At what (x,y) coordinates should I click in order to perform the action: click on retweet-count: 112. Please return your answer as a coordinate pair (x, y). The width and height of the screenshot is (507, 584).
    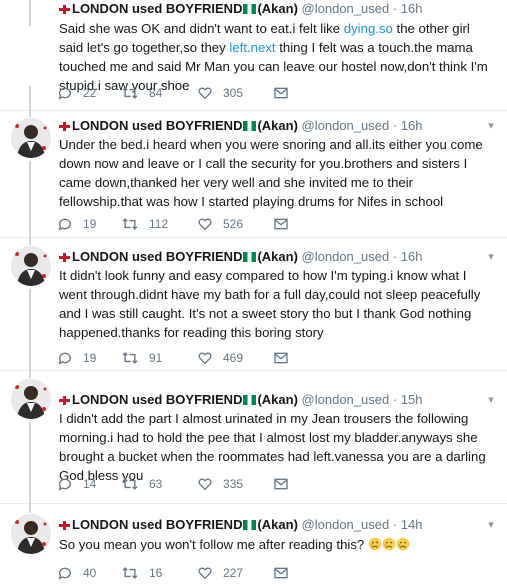
    Looking at the image, I should click on (159, 224).